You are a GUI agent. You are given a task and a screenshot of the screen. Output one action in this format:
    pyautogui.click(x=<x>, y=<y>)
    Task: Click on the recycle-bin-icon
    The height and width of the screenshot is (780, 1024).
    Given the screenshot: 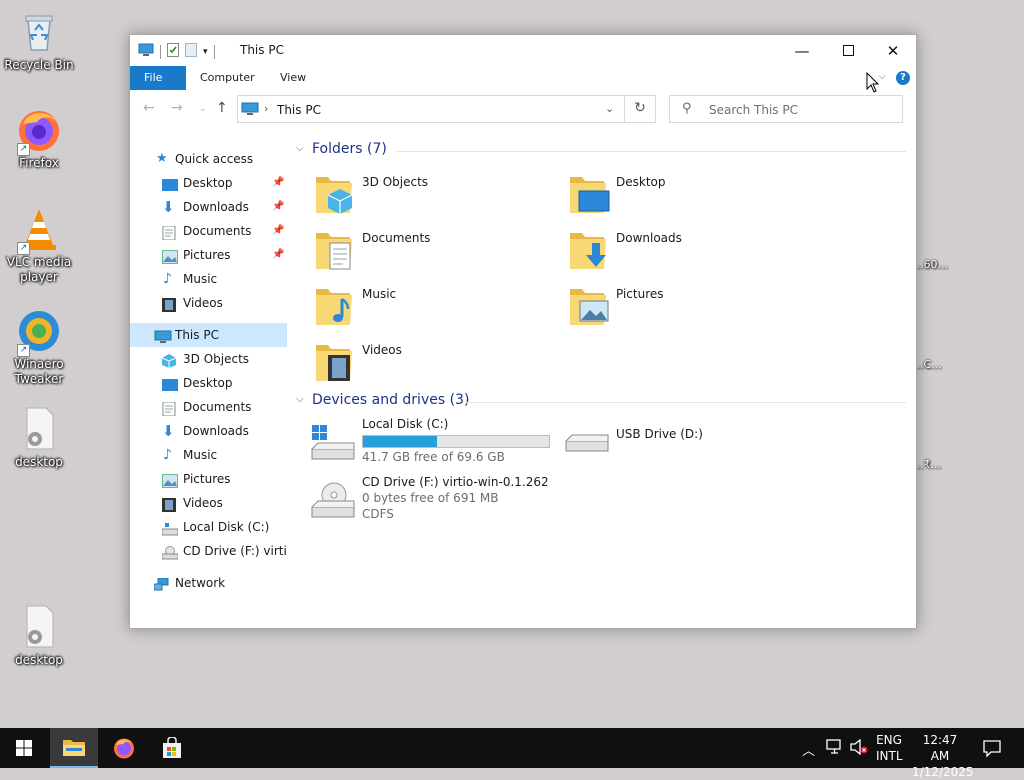 What is the action you would take?
    pyautogui.click(x=39, y=32)
    